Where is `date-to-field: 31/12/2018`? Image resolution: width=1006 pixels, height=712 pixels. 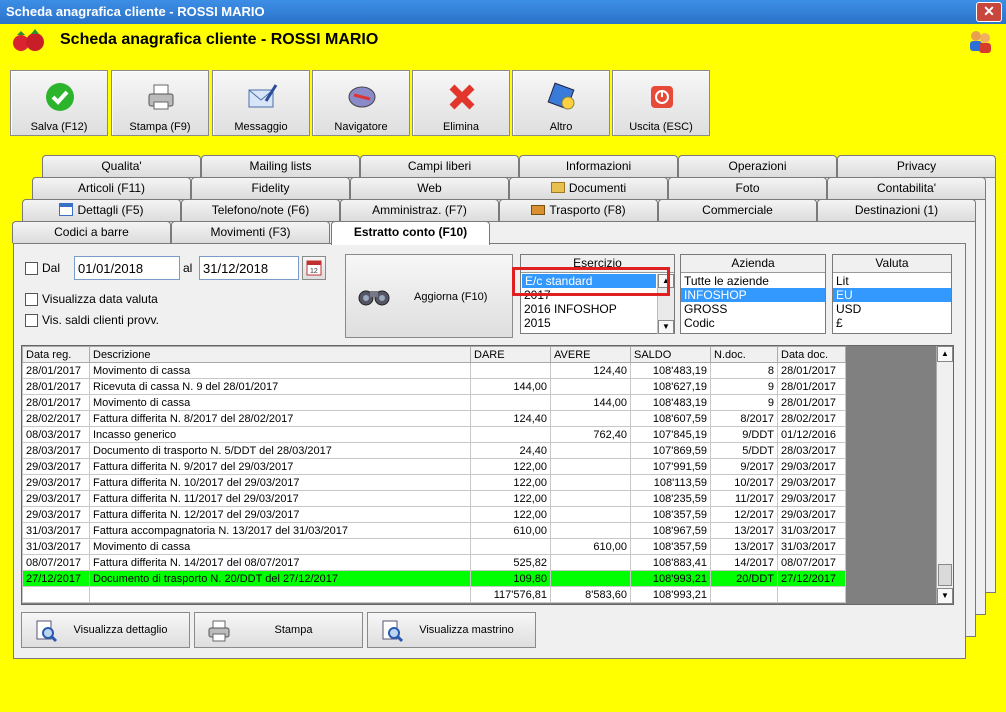
date-to-field: 31/12/2018 is located at coordinates (249, 268).